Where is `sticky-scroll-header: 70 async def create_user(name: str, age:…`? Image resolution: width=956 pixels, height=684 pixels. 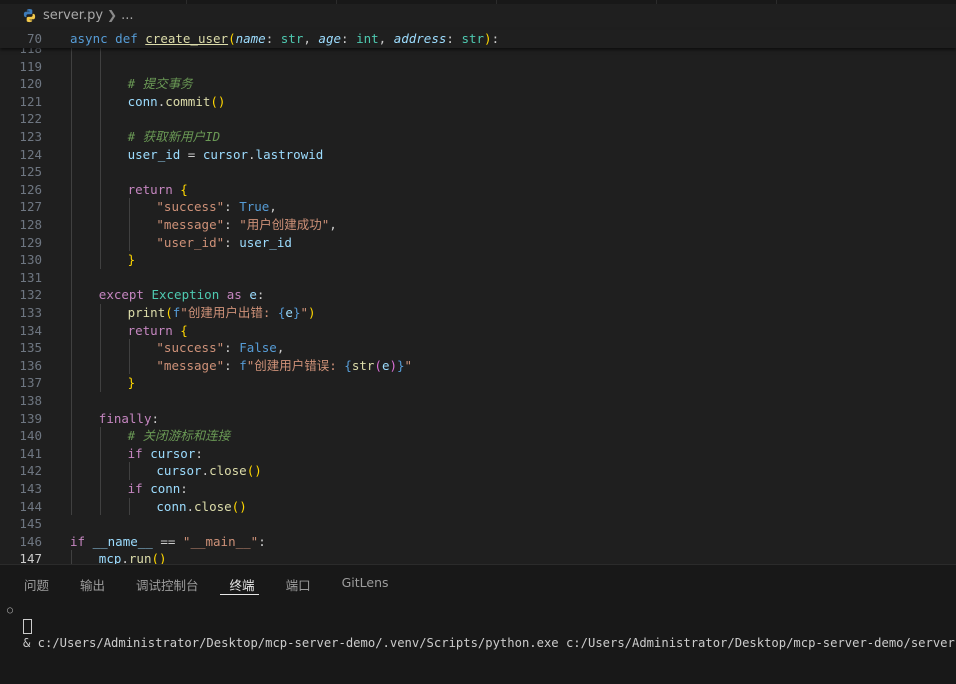 sticky-scroll-header: 70 async def create_user(name: str, age:… is located at coordinates (478, 39).